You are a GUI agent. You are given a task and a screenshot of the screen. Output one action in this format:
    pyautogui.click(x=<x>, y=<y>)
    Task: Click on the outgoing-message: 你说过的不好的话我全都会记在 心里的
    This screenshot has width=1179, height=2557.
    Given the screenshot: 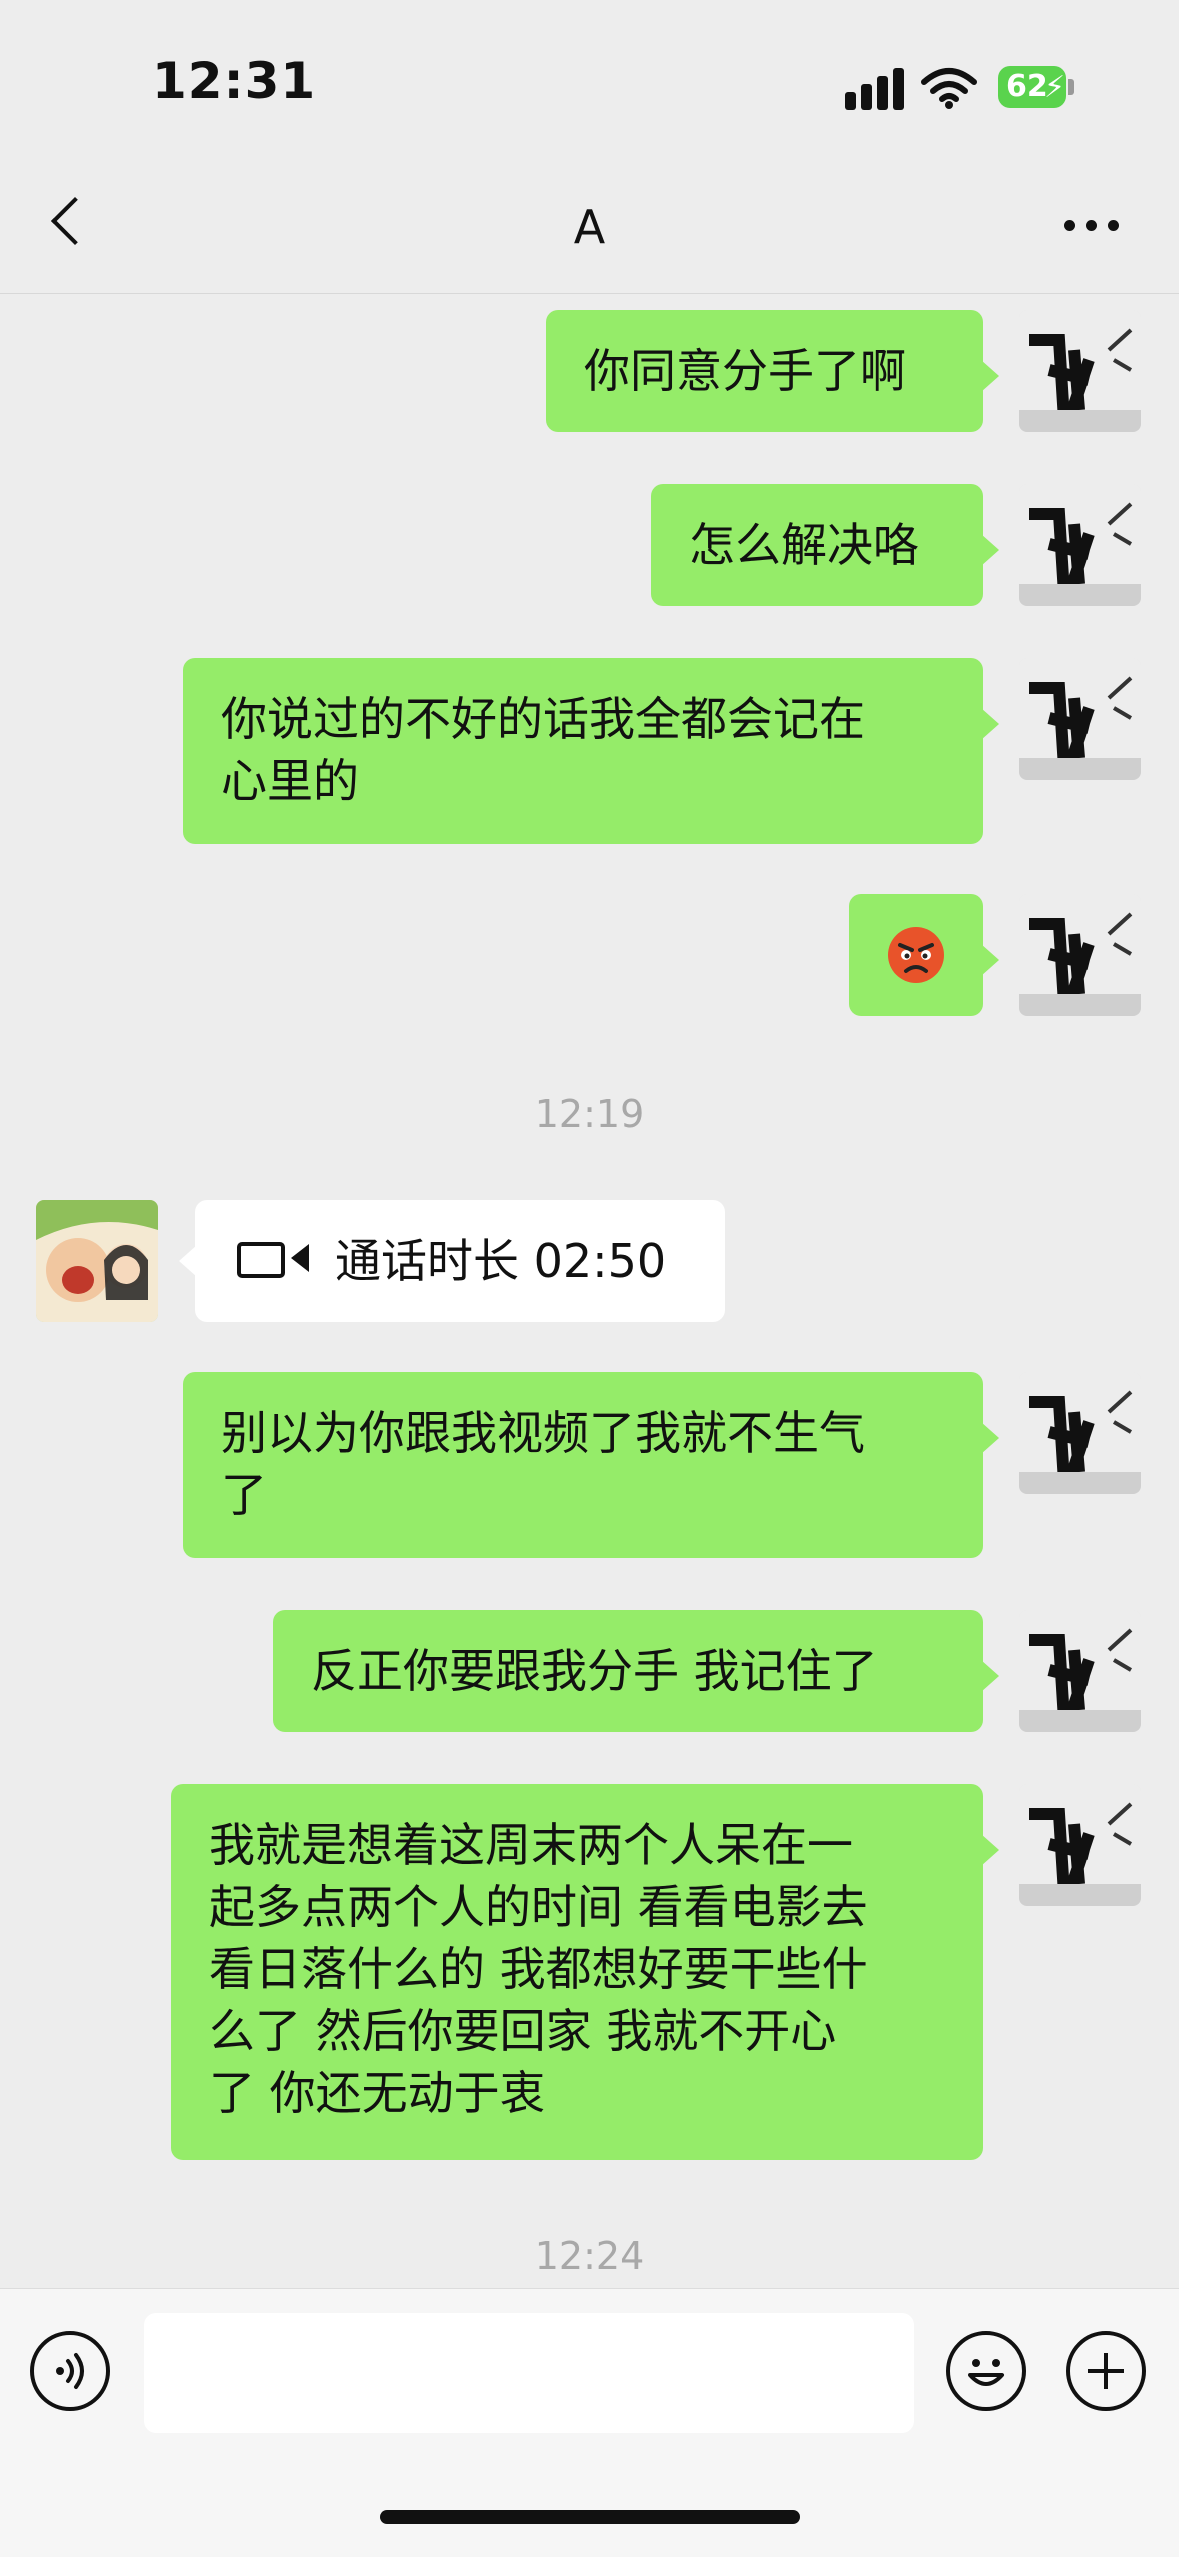 What is the action you would take?
    pyautogui.click(x=591, y=751)
    